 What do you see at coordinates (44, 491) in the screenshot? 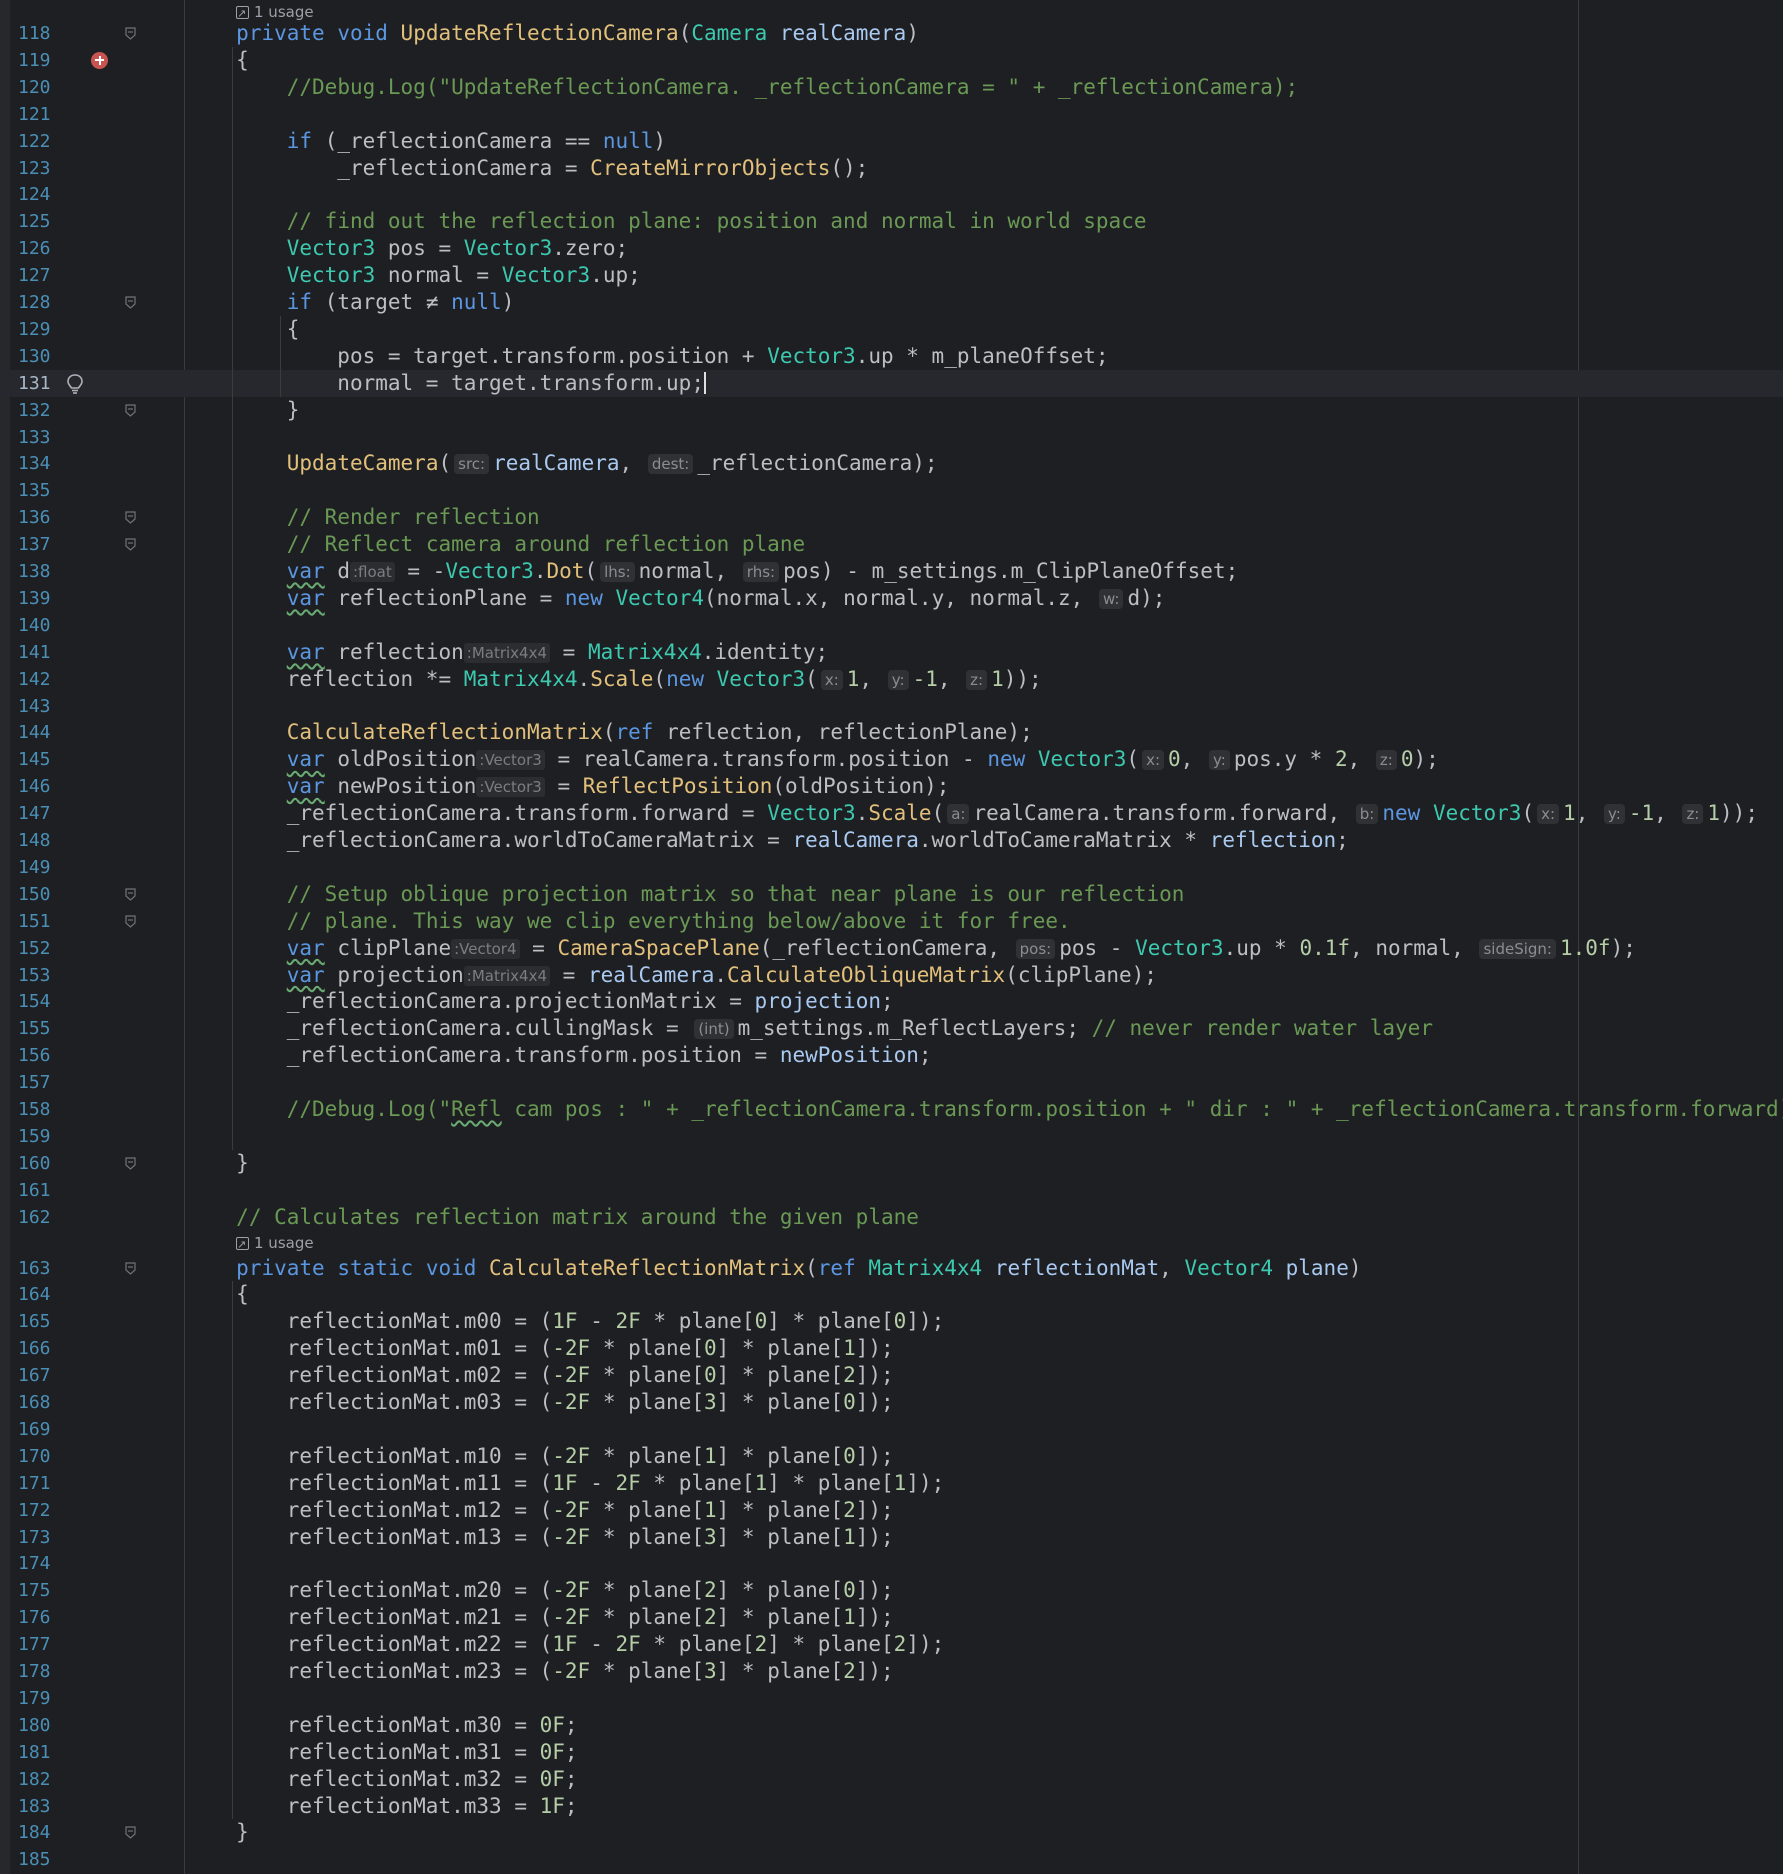
I see `line-number: 135` at bounding box center [44, 491].